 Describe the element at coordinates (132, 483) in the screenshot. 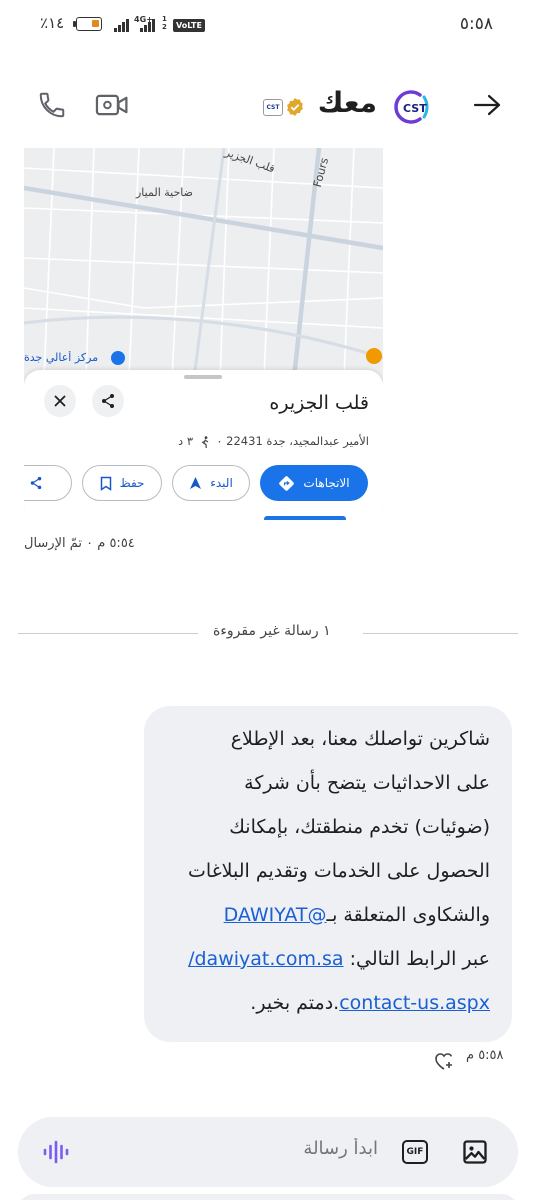

I see `save-label: حفظ` at that location.